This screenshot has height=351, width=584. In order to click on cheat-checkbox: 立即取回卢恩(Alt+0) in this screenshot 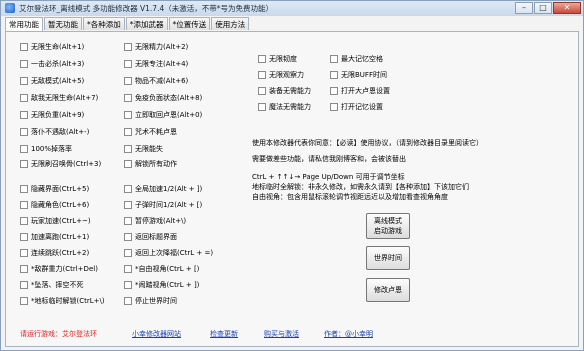, I will do `click(163, 115)`.